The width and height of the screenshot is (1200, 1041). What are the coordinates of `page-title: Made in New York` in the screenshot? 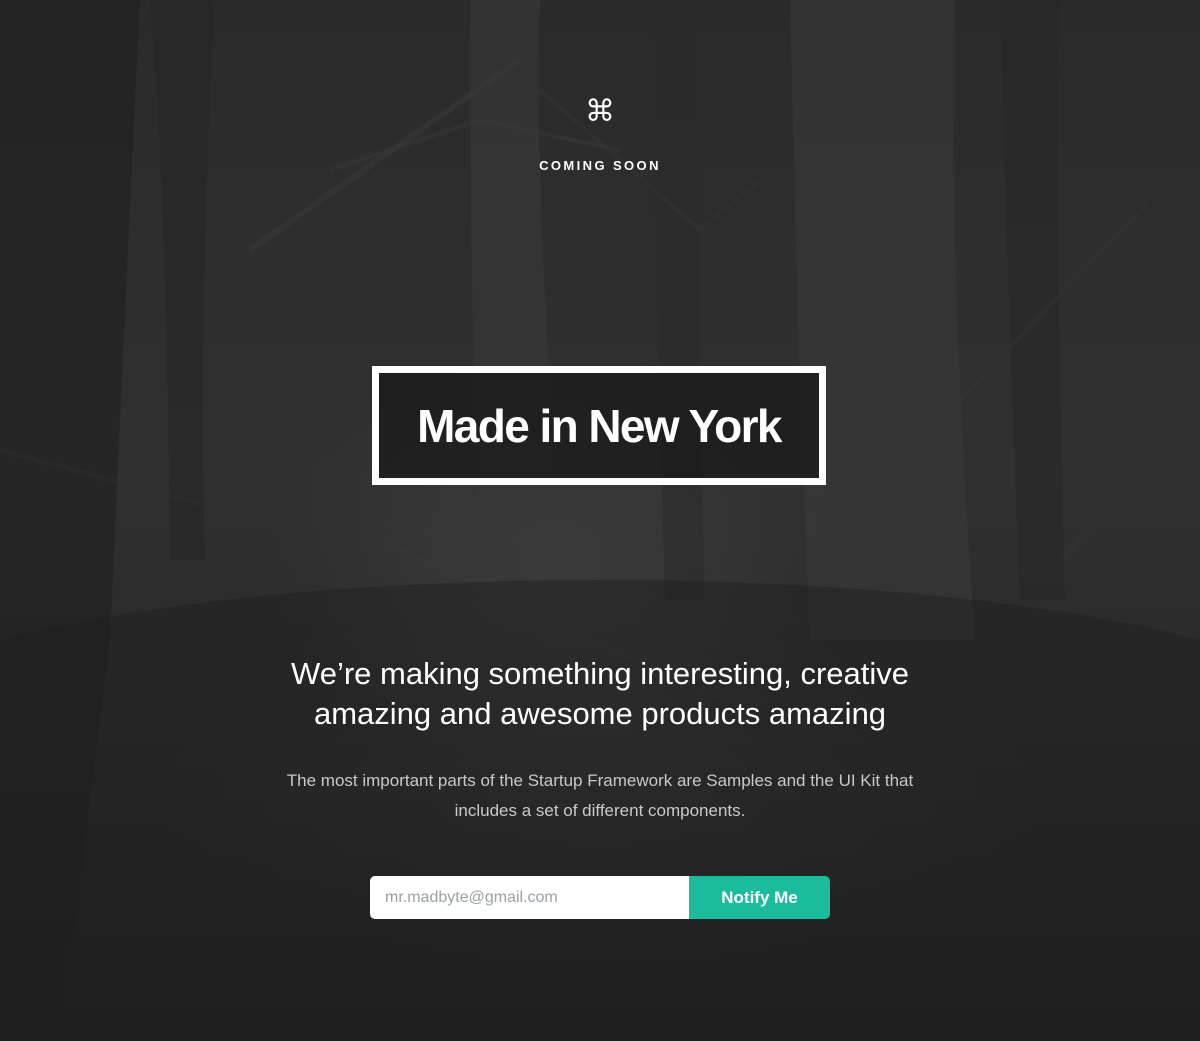 It's located at (599, 425).